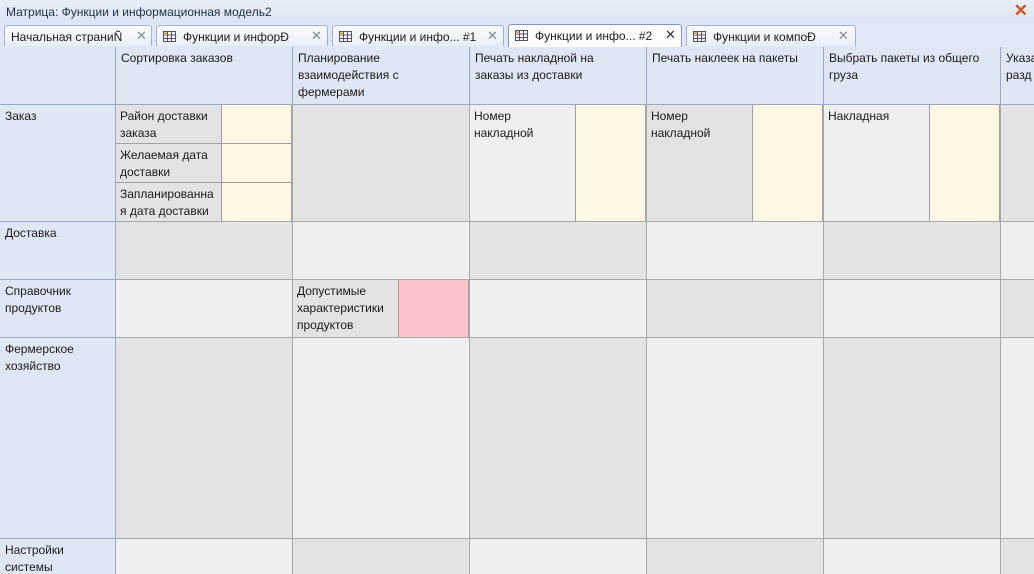 This screenshot has height=574, width=1034. I want to click on tab-functions-info-1: Функции и инфо... #1 ✕, so click(418, 35).